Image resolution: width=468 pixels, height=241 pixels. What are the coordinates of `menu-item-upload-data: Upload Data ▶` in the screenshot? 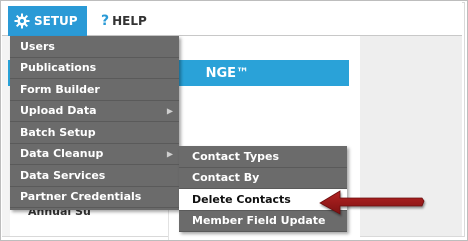 It's located at (94, 111).